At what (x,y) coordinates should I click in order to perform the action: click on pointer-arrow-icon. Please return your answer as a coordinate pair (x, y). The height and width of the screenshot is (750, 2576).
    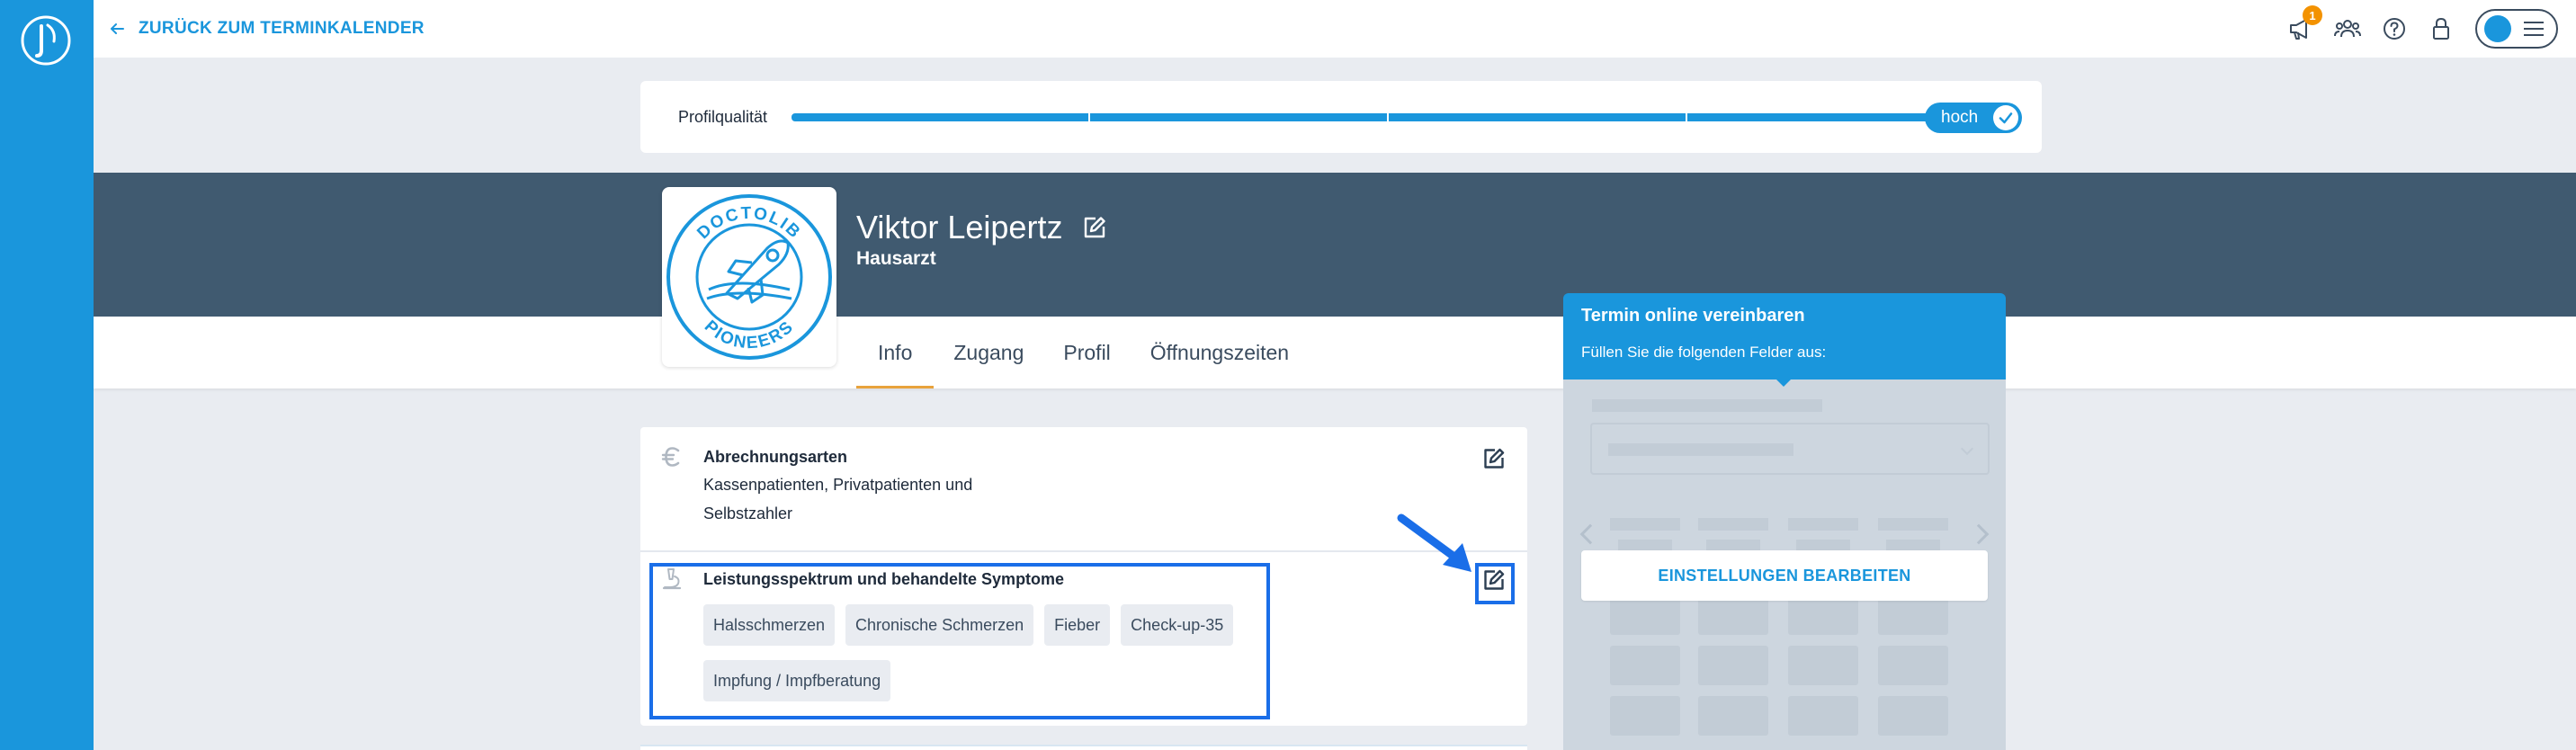
    Looking at the image, I should click on (1434, 543).